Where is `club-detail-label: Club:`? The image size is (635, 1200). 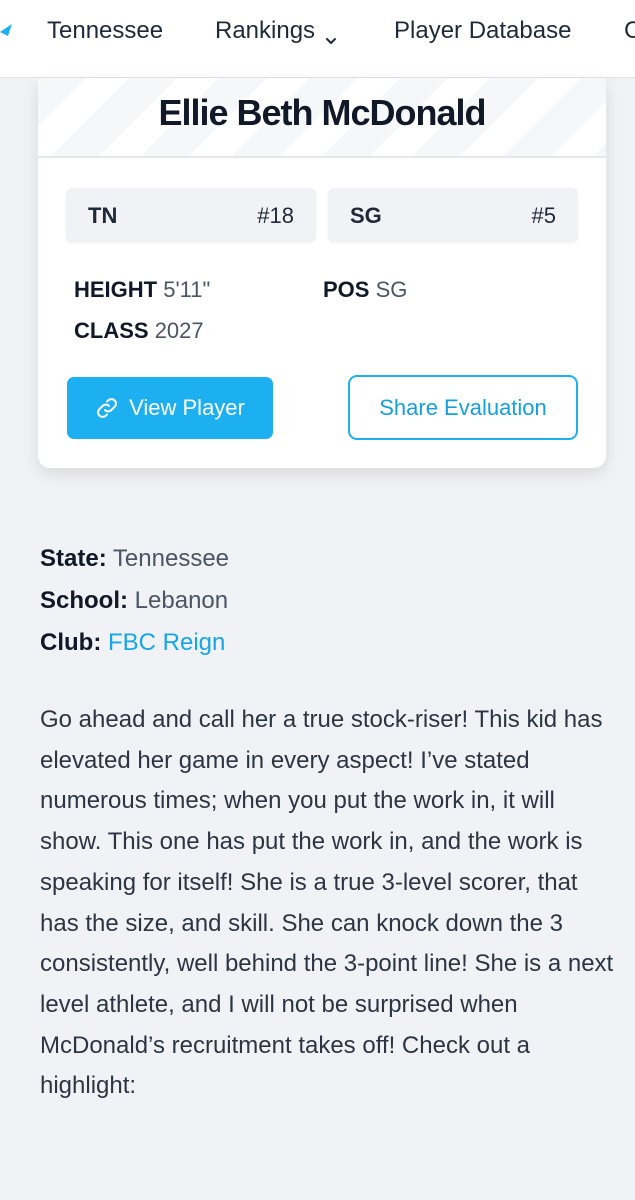
club-detail-label: Club: is located at coordinates (71, 642).